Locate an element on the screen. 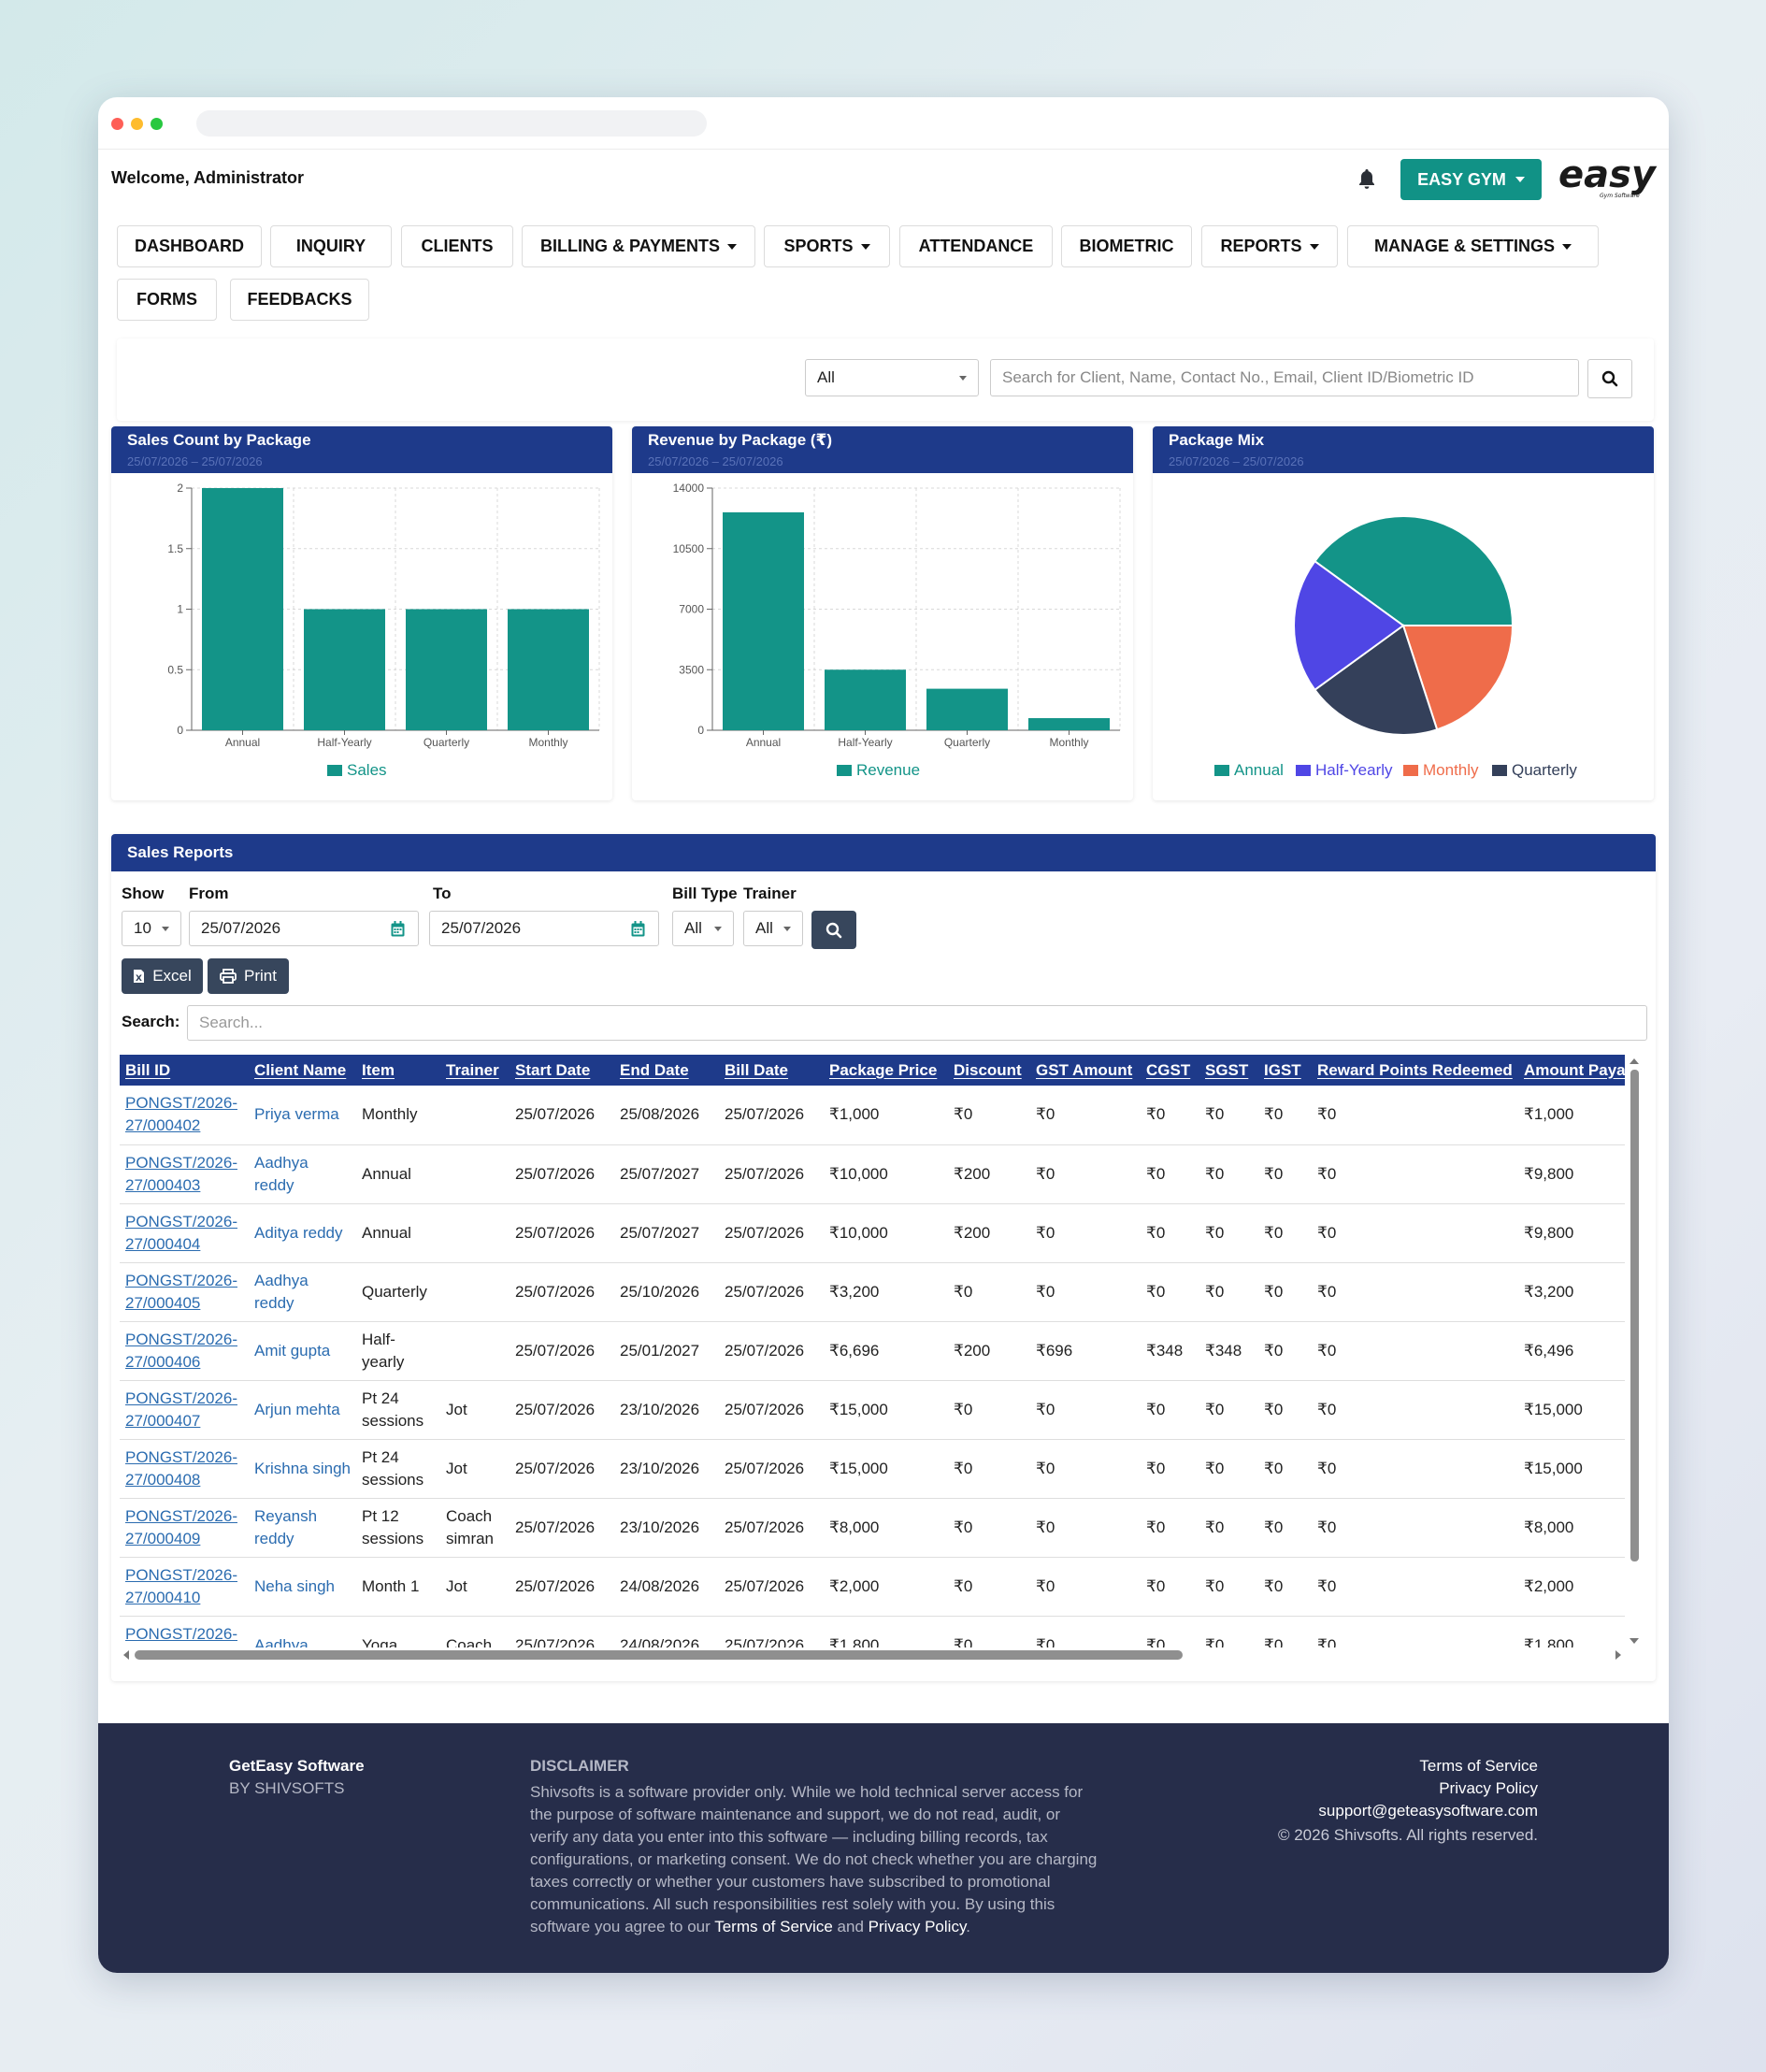  client-name-link: Aditya reddy is located at coordinates (302, 1233).